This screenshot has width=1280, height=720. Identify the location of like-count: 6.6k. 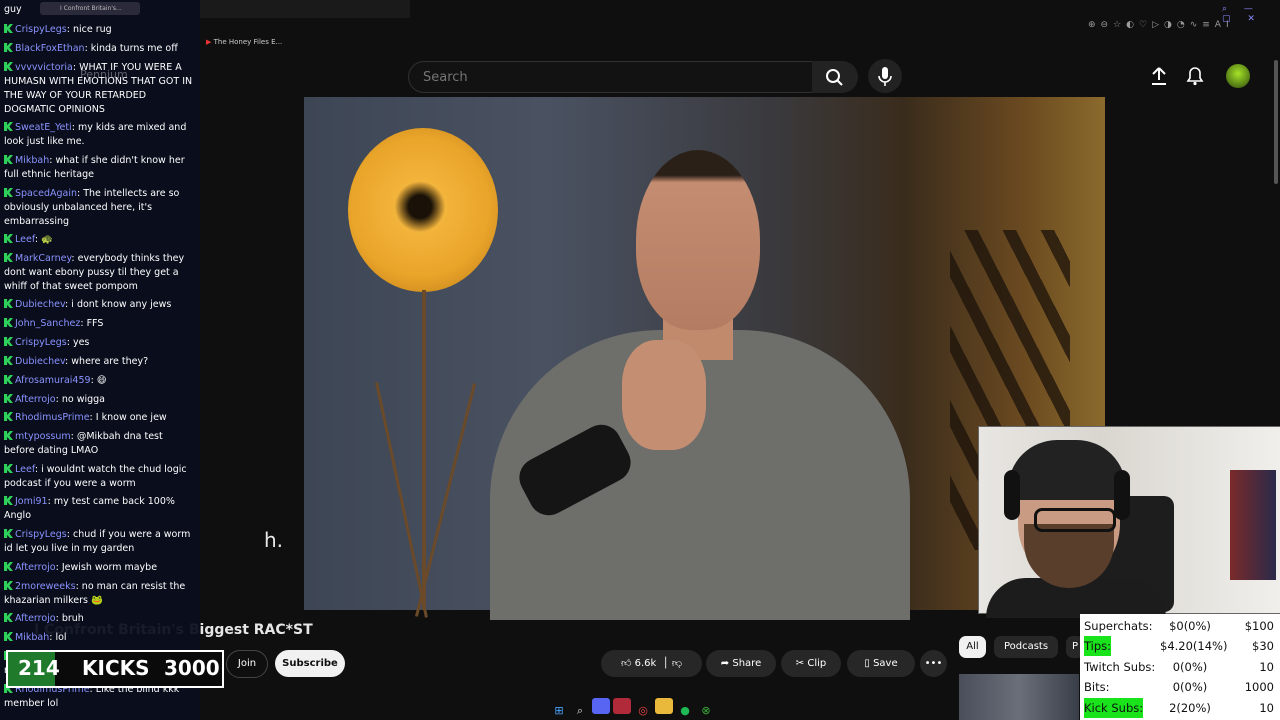
(645, 663).